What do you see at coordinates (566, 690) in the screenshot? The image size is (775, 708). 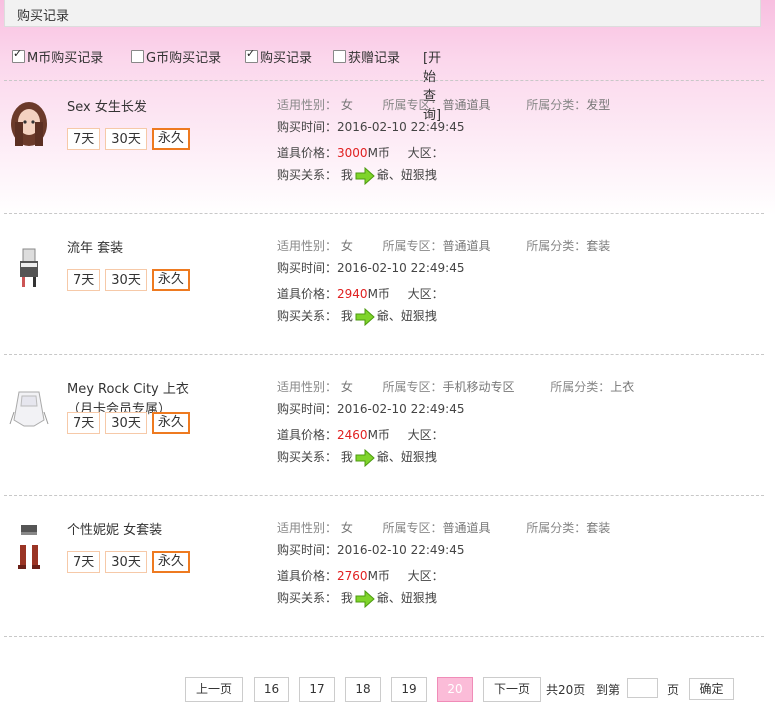 I see `total-pages: 共20页` at bounding box center [566, 690].